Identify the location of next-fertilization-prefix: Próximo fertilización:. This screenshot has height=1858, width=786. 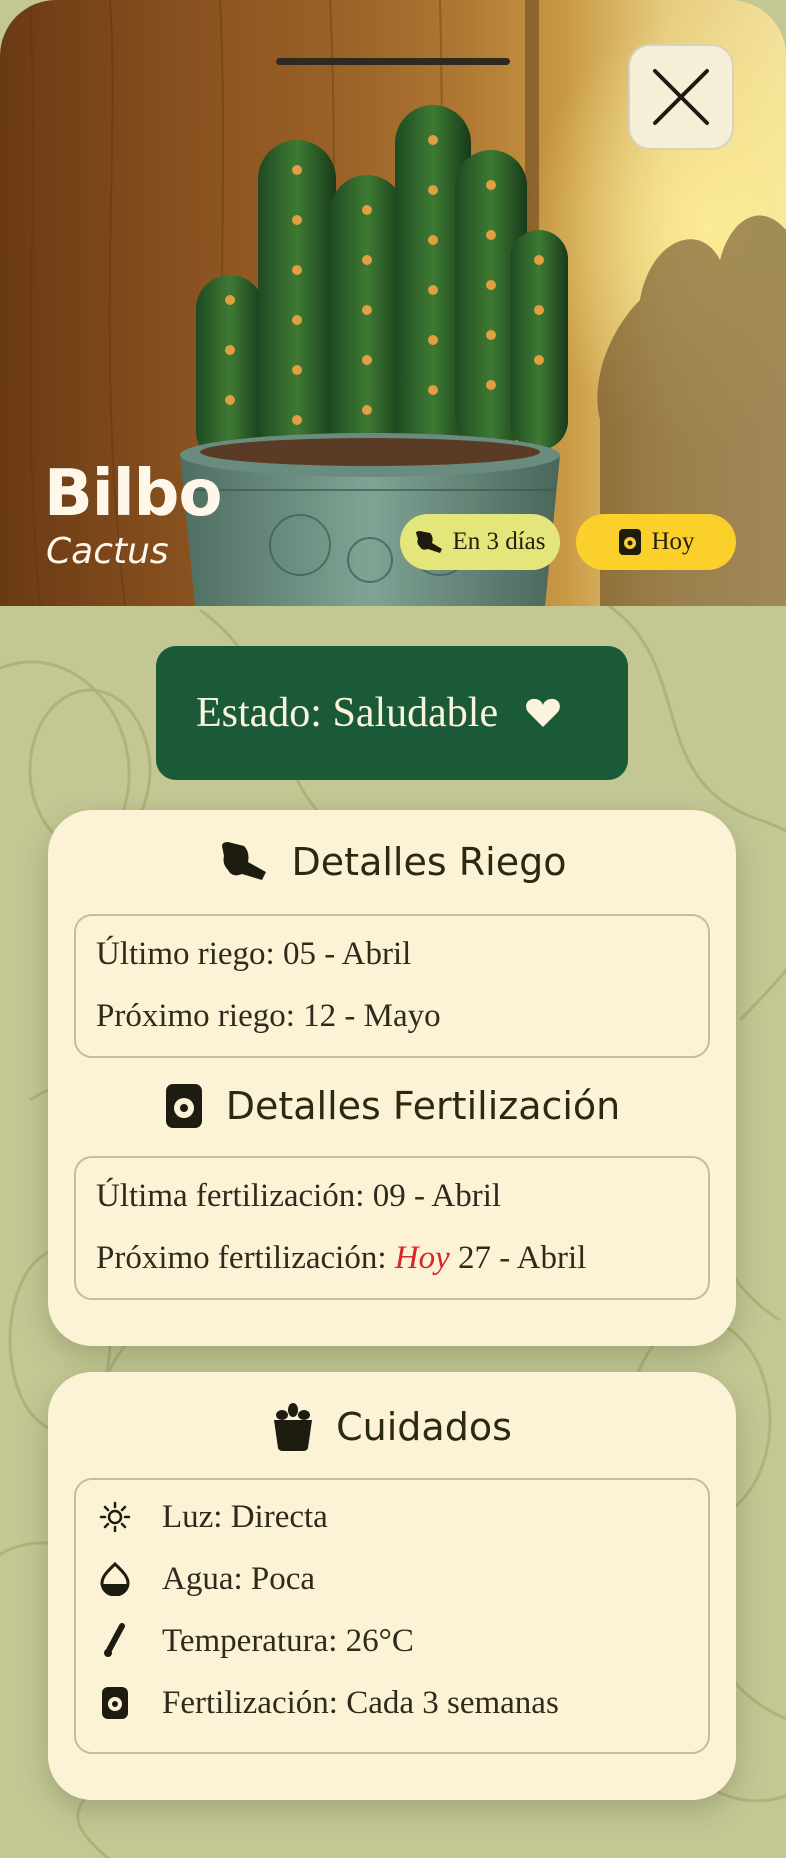
(245, 1258).